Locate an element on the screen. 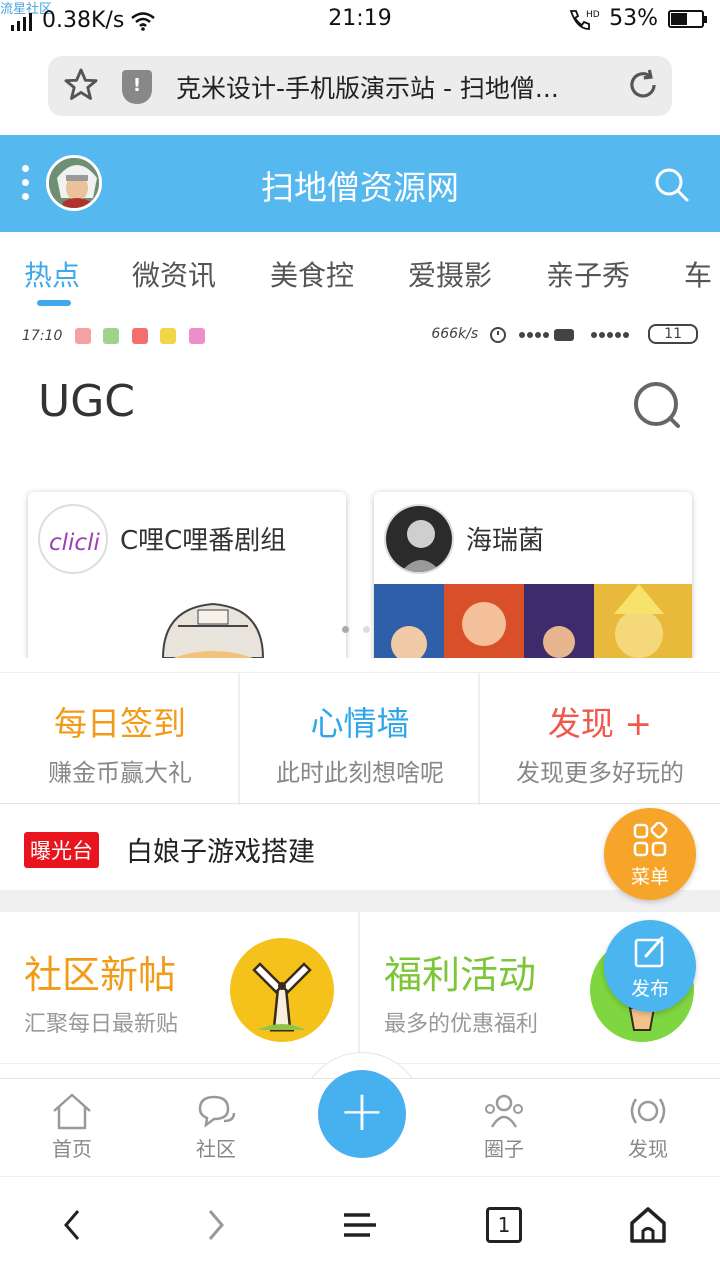 This screenshot has width=720, height=1280. battery-percent: 53% is located at coordinates (633, 18).